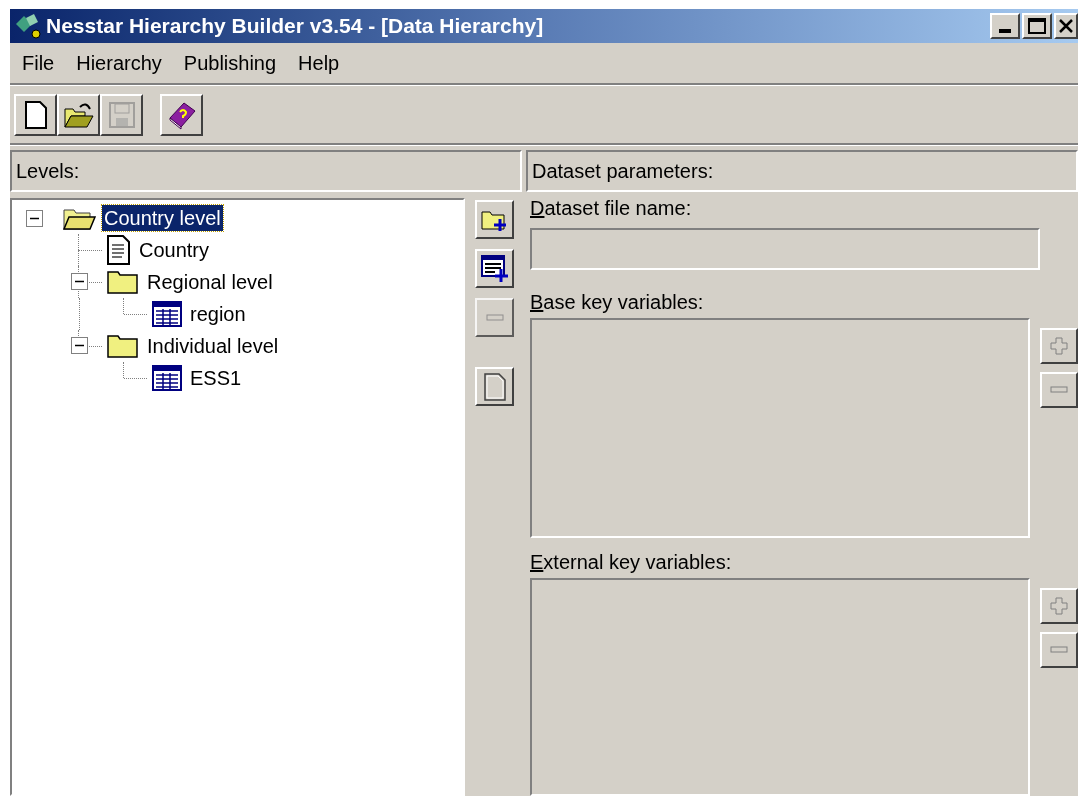 The height and width of the screenshot is (796, 1088). What do you see at coordinates (631, 562) in the screenshot?
I see `field-label: External key variables:` at bounding box center [631, 562].